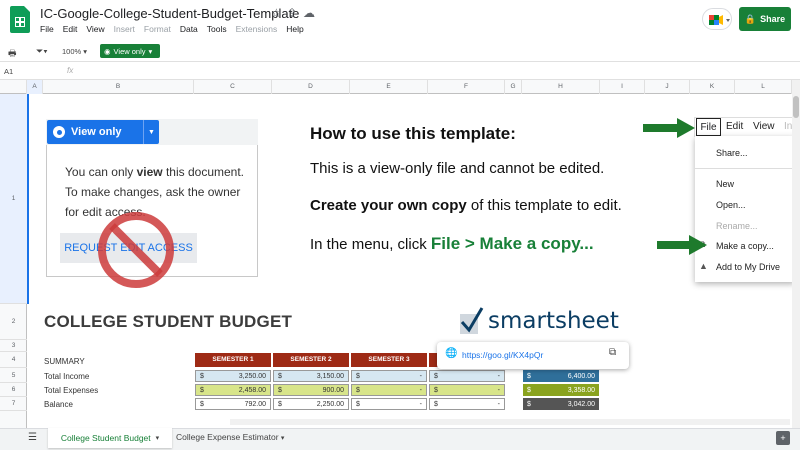 Image resolution: width=800 pixels, height=450 pixels. What do you see at coordinates (70, 29) in the screenshot?
I see `menu-edit: Edit` at bounding box center [70, 29].